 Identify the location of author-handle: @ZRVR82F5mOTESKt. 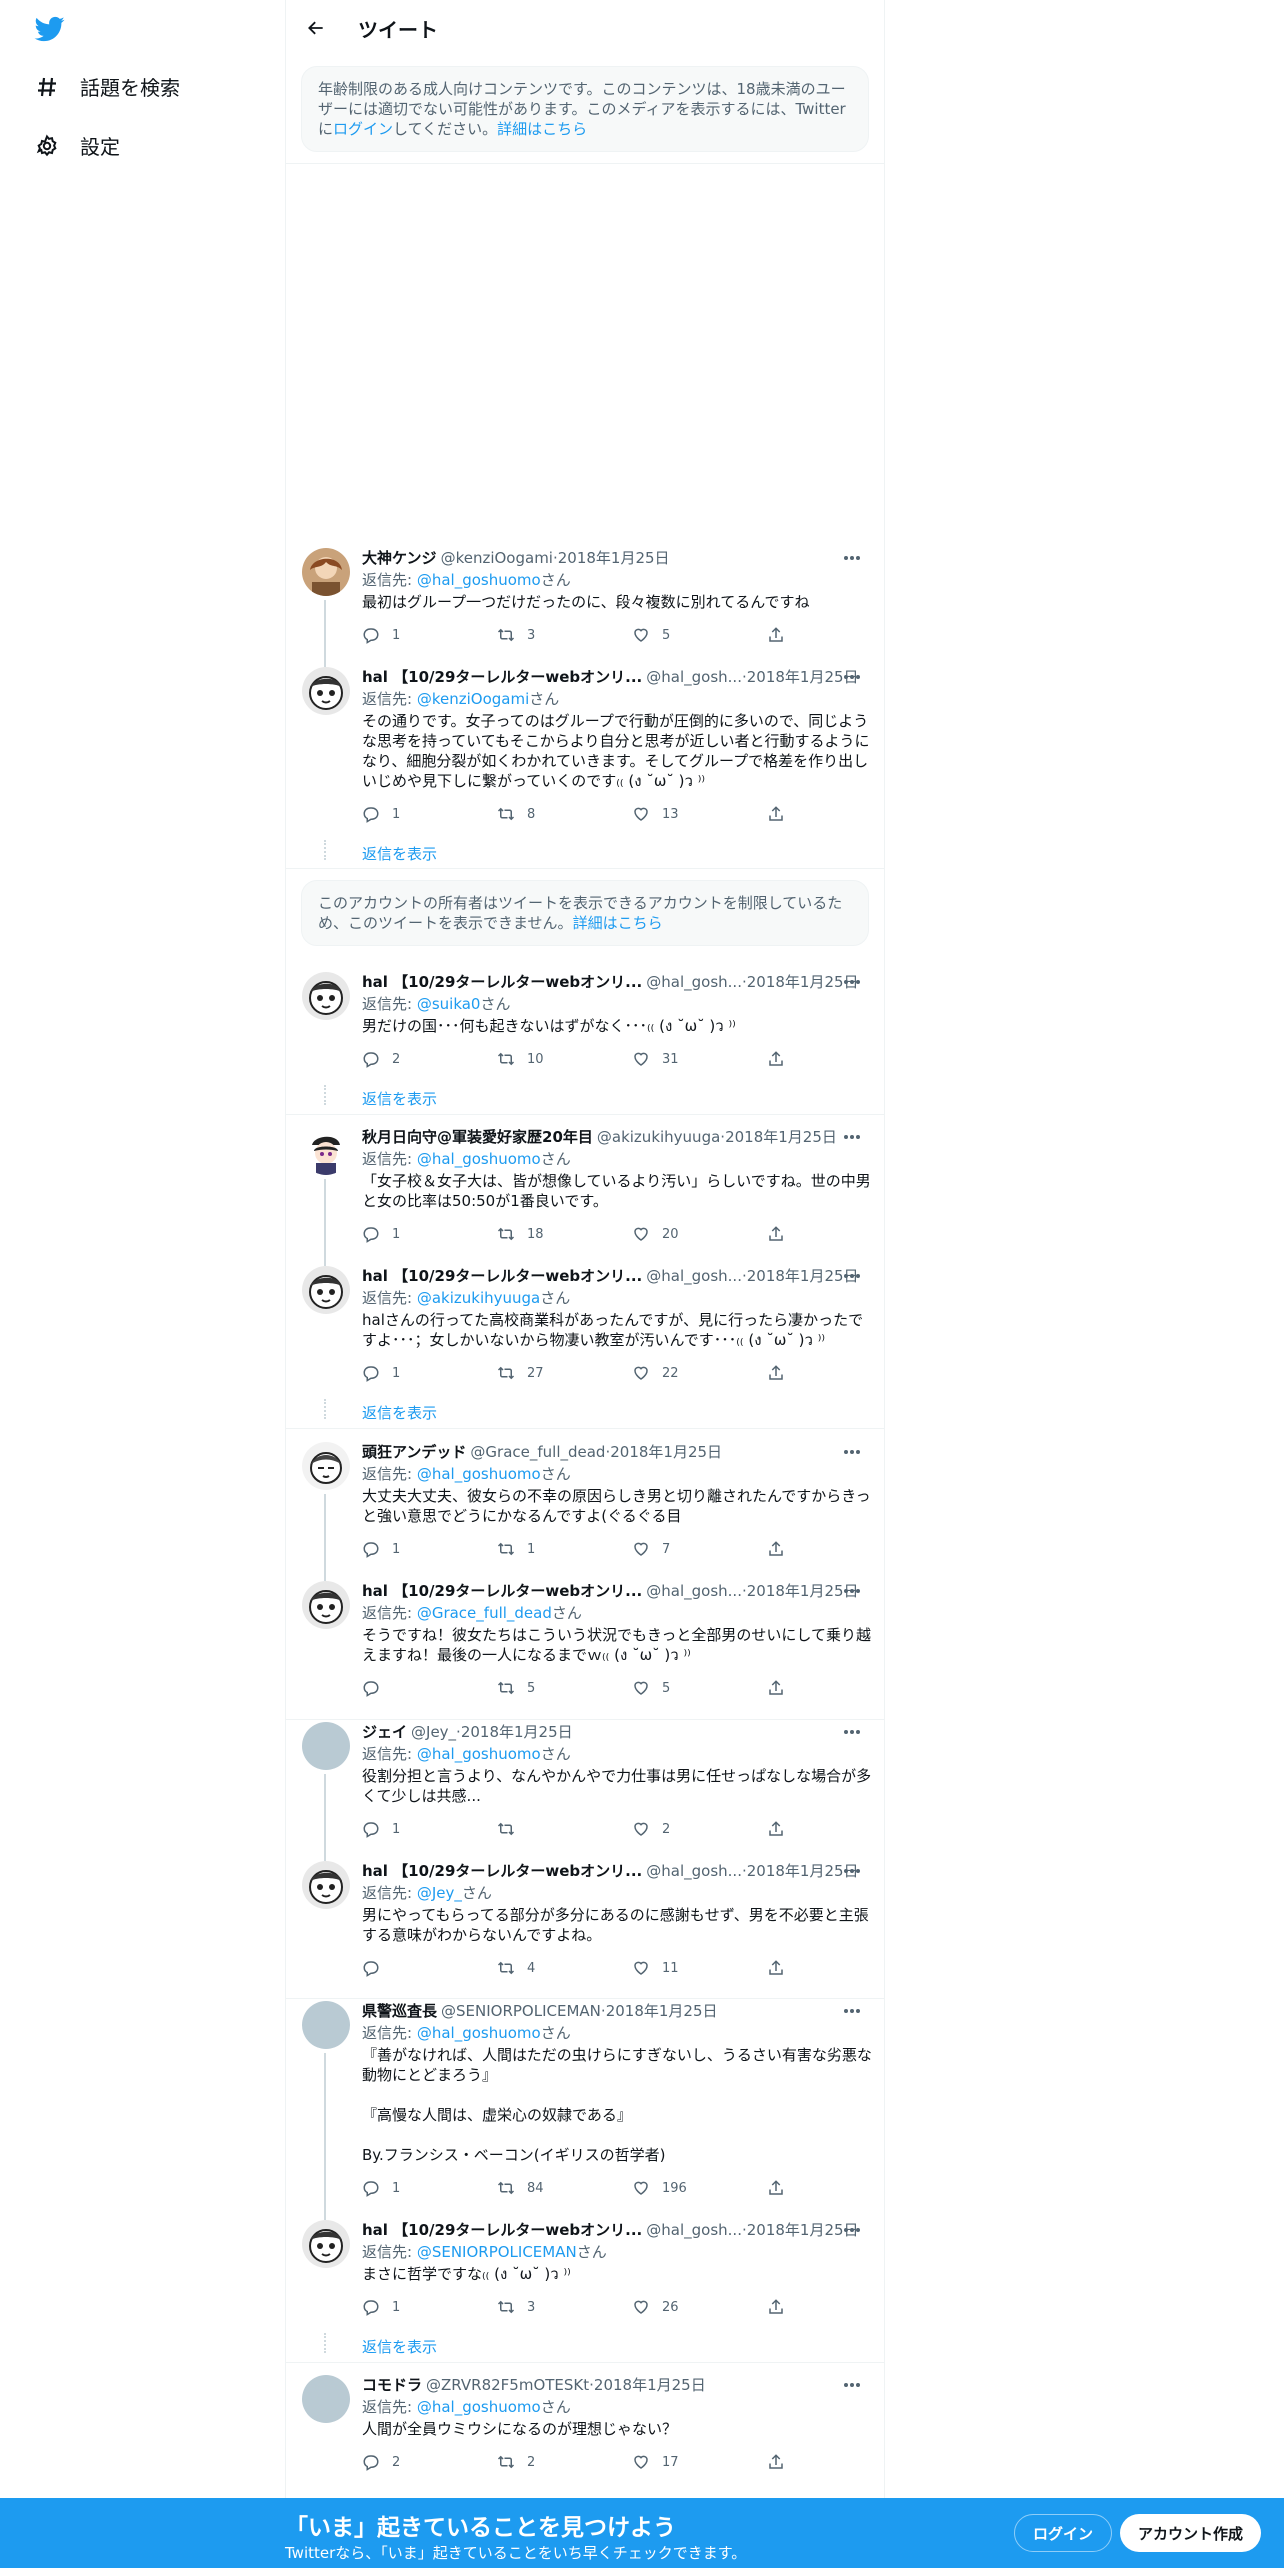
(507, 2385).